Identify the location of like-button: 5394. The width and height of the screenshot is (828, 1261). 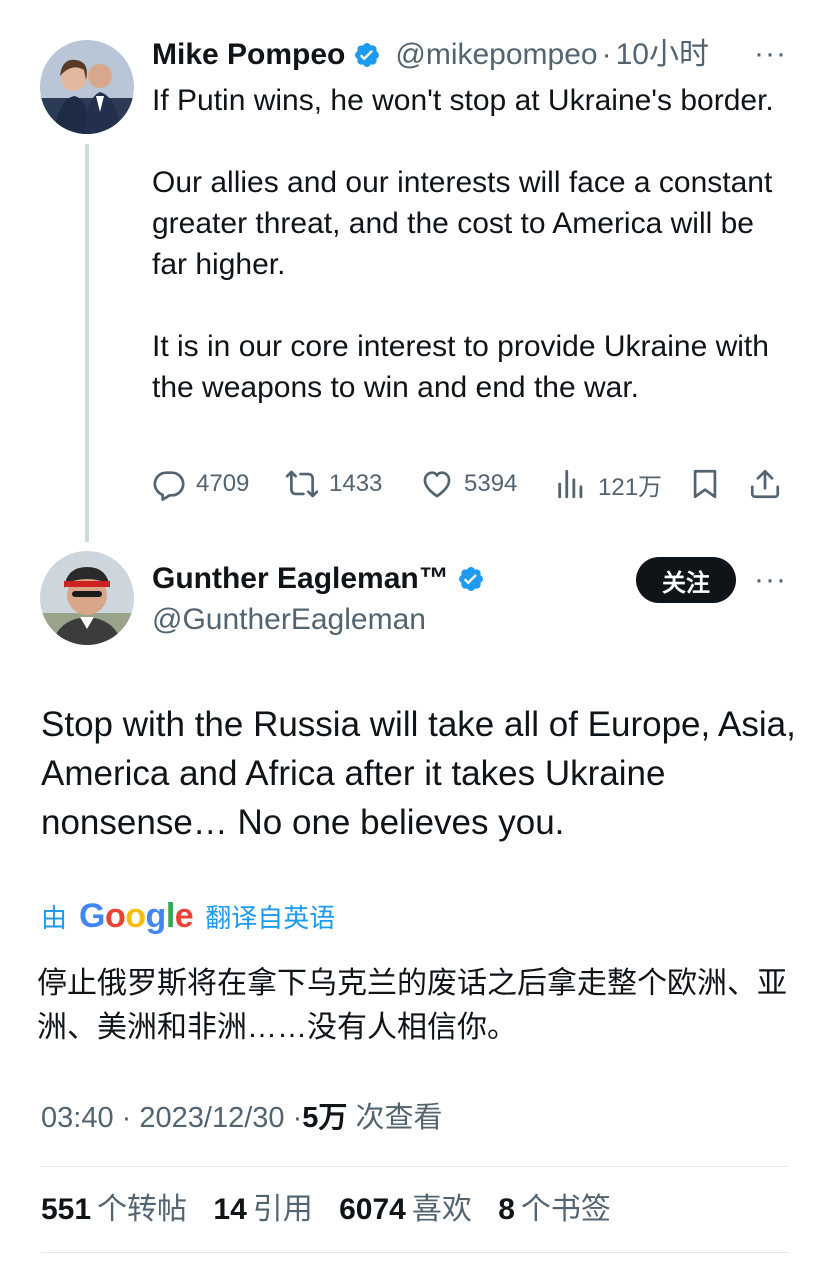
(468, 484).